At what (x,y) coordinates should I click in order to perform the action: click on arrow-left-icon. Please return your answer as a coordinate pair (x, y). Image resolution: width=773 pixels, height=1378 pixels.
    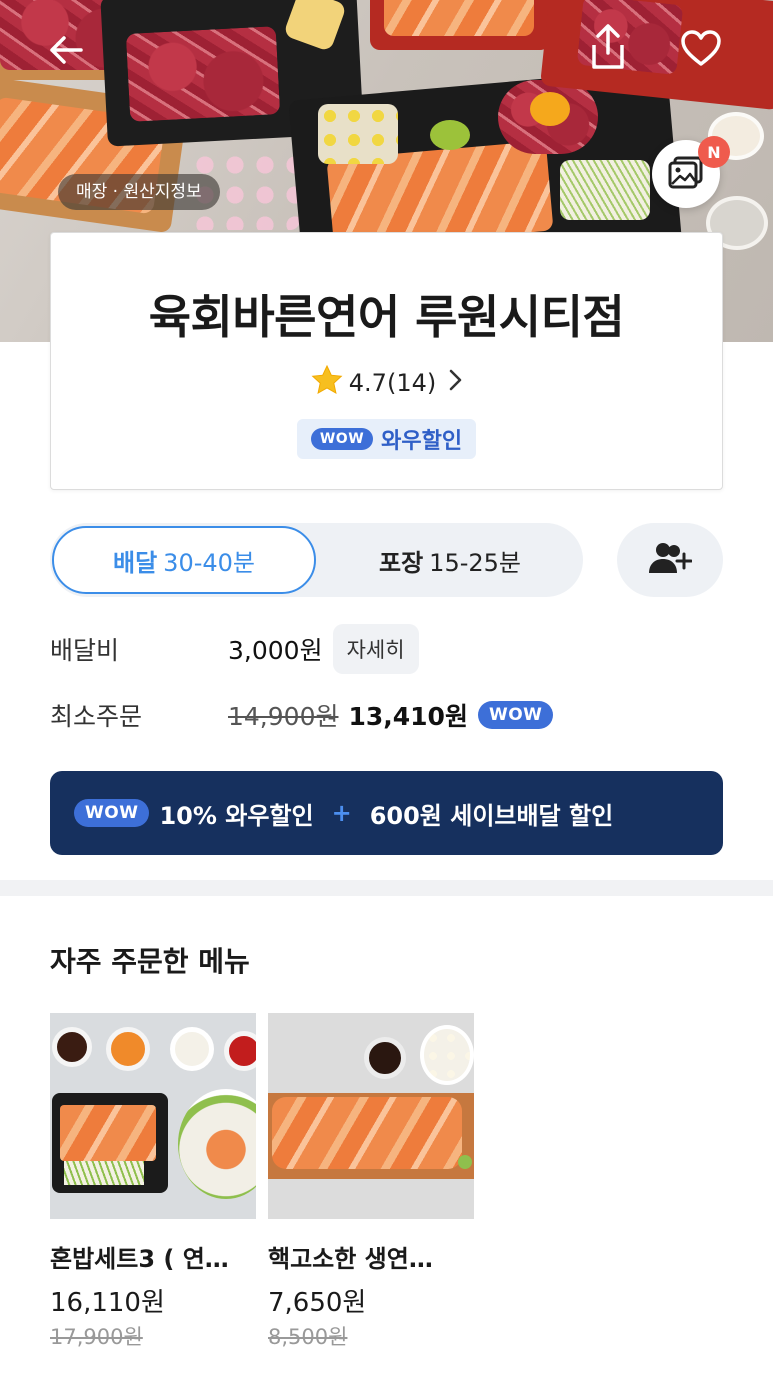
    Looking at the image, I should click on (66, 50).